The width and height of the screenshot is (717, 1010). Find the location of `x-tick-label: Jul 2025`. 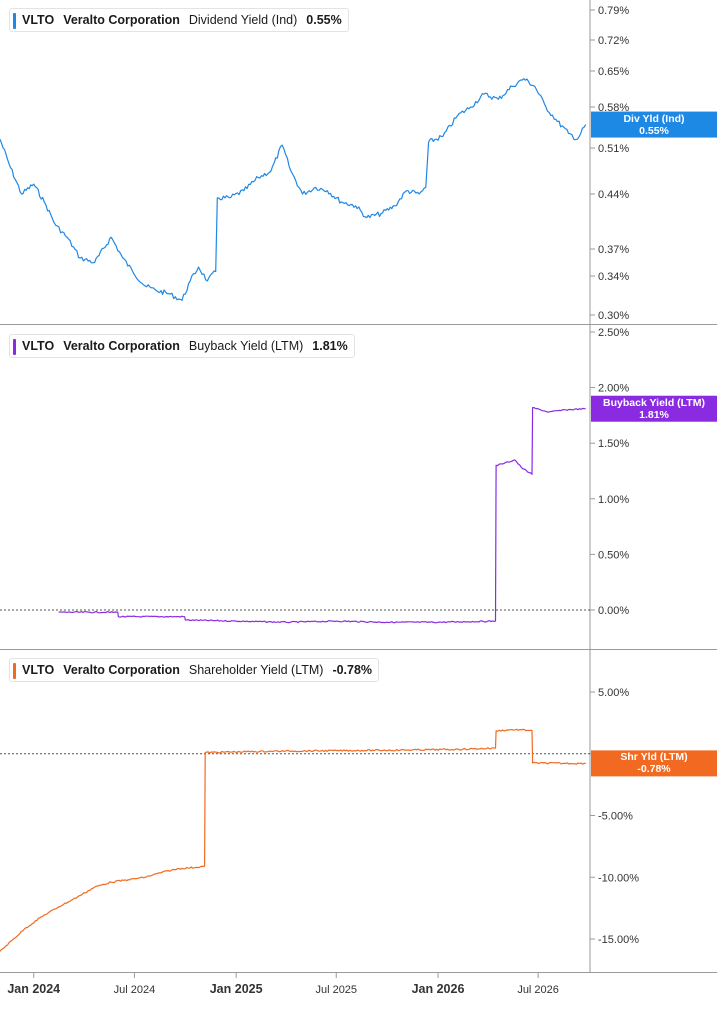

x-tick-label: Jul 2025 is located at coordinates (336, 990).